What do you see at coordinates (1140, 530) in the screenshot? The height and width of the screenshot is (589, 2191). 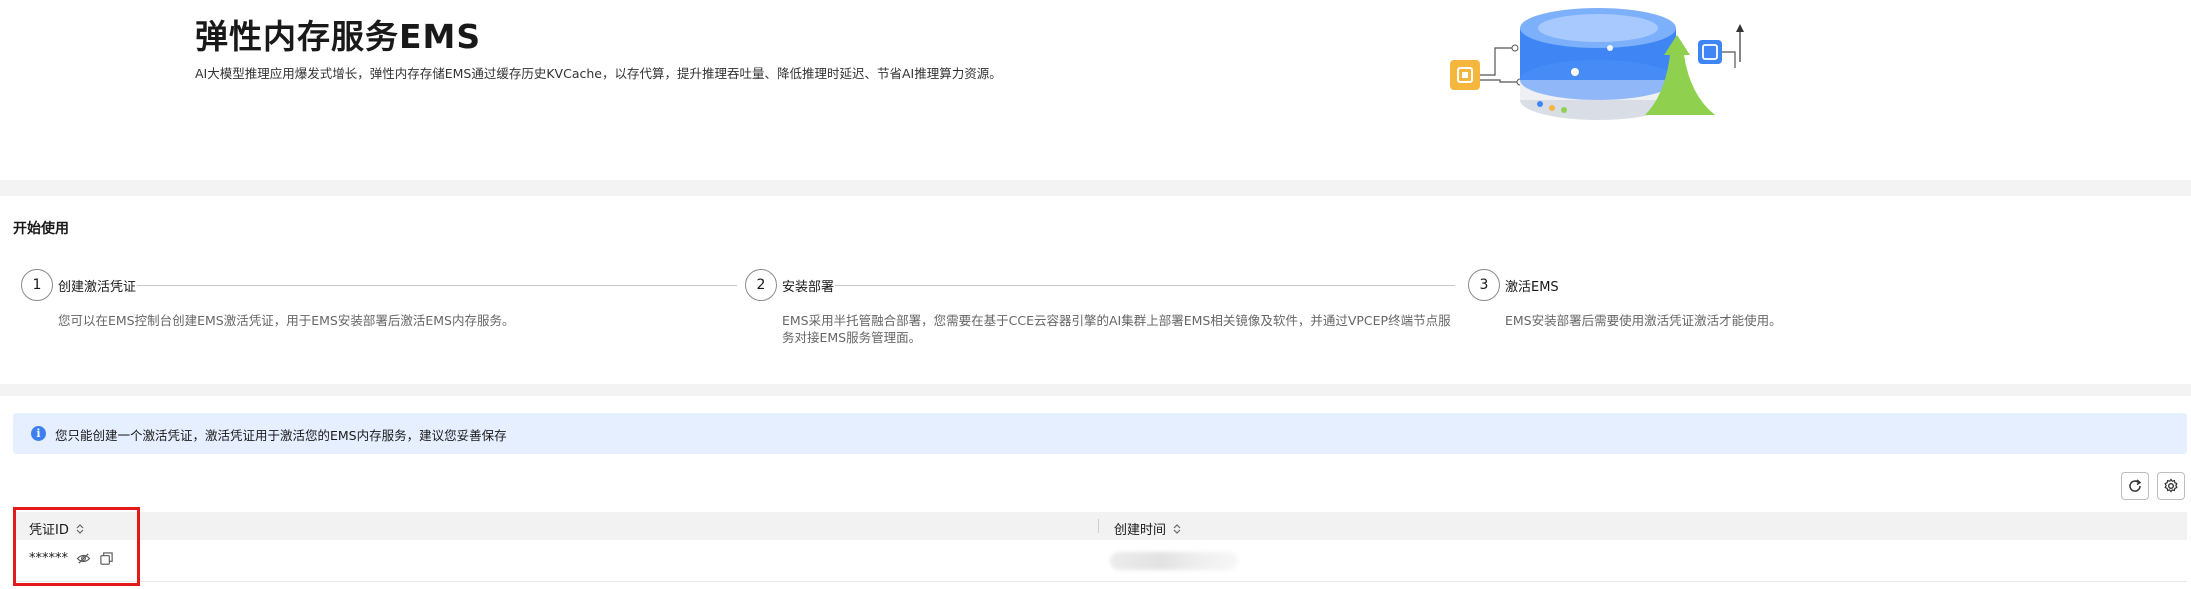 I see `column-label: 创建时间` at bounding box center [1140, 530].